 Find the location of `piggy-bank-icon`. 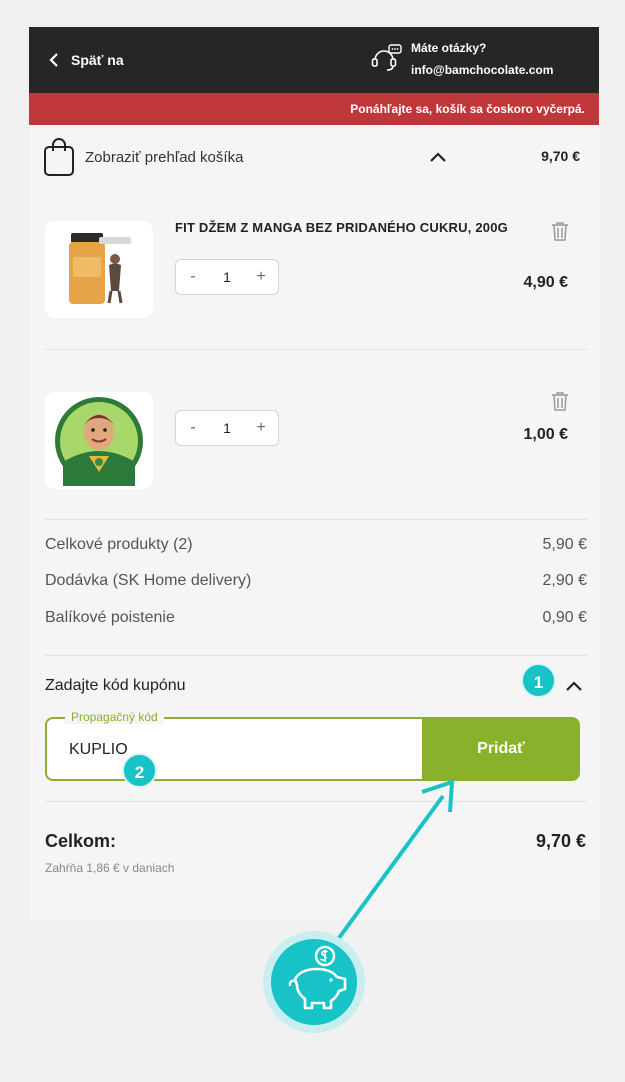

piggy-bank-icon is located at coordinates (317, 977).